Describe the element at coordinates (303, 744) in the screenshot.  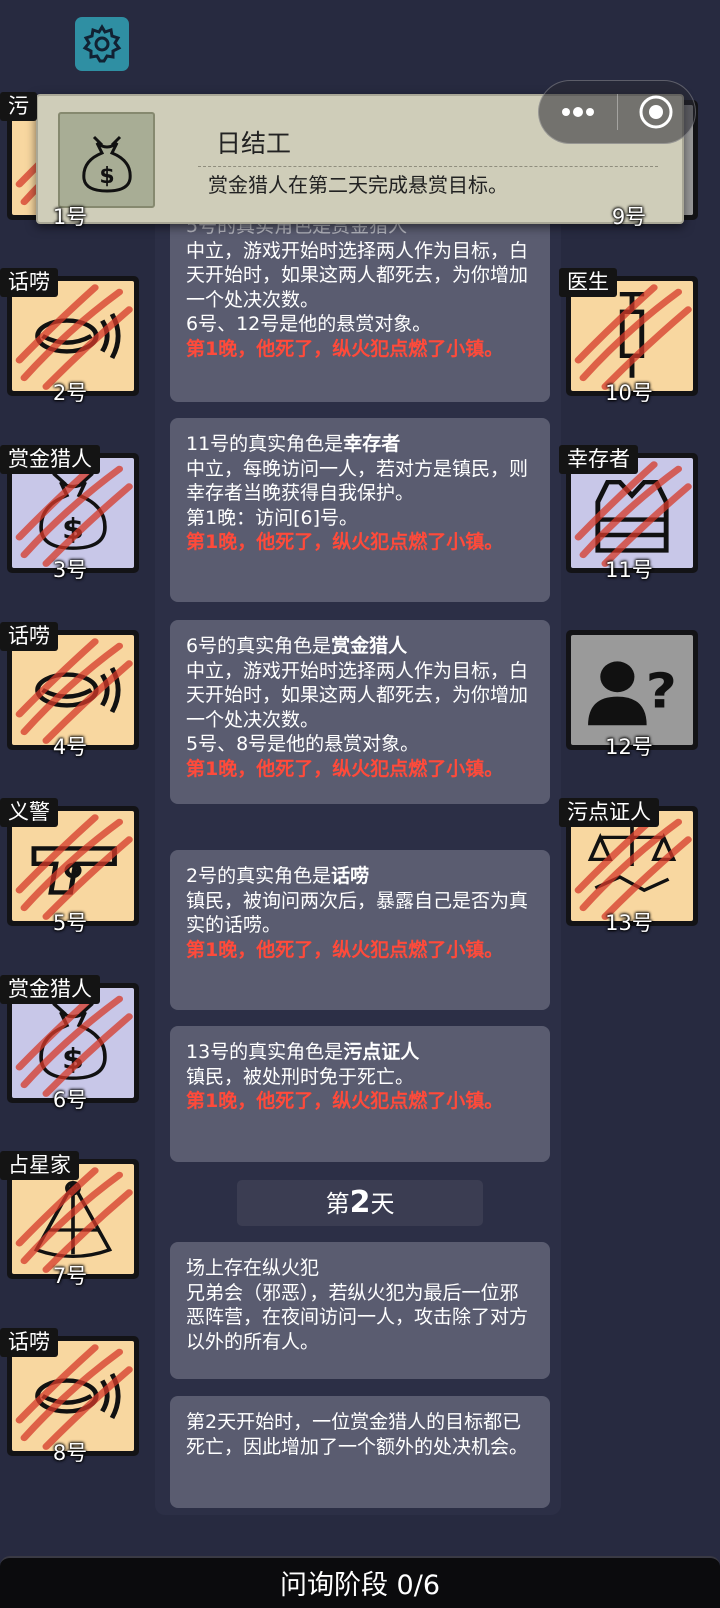
I see `log-entry-targets: 5号、8号是他的悬赏对象。` at that location.